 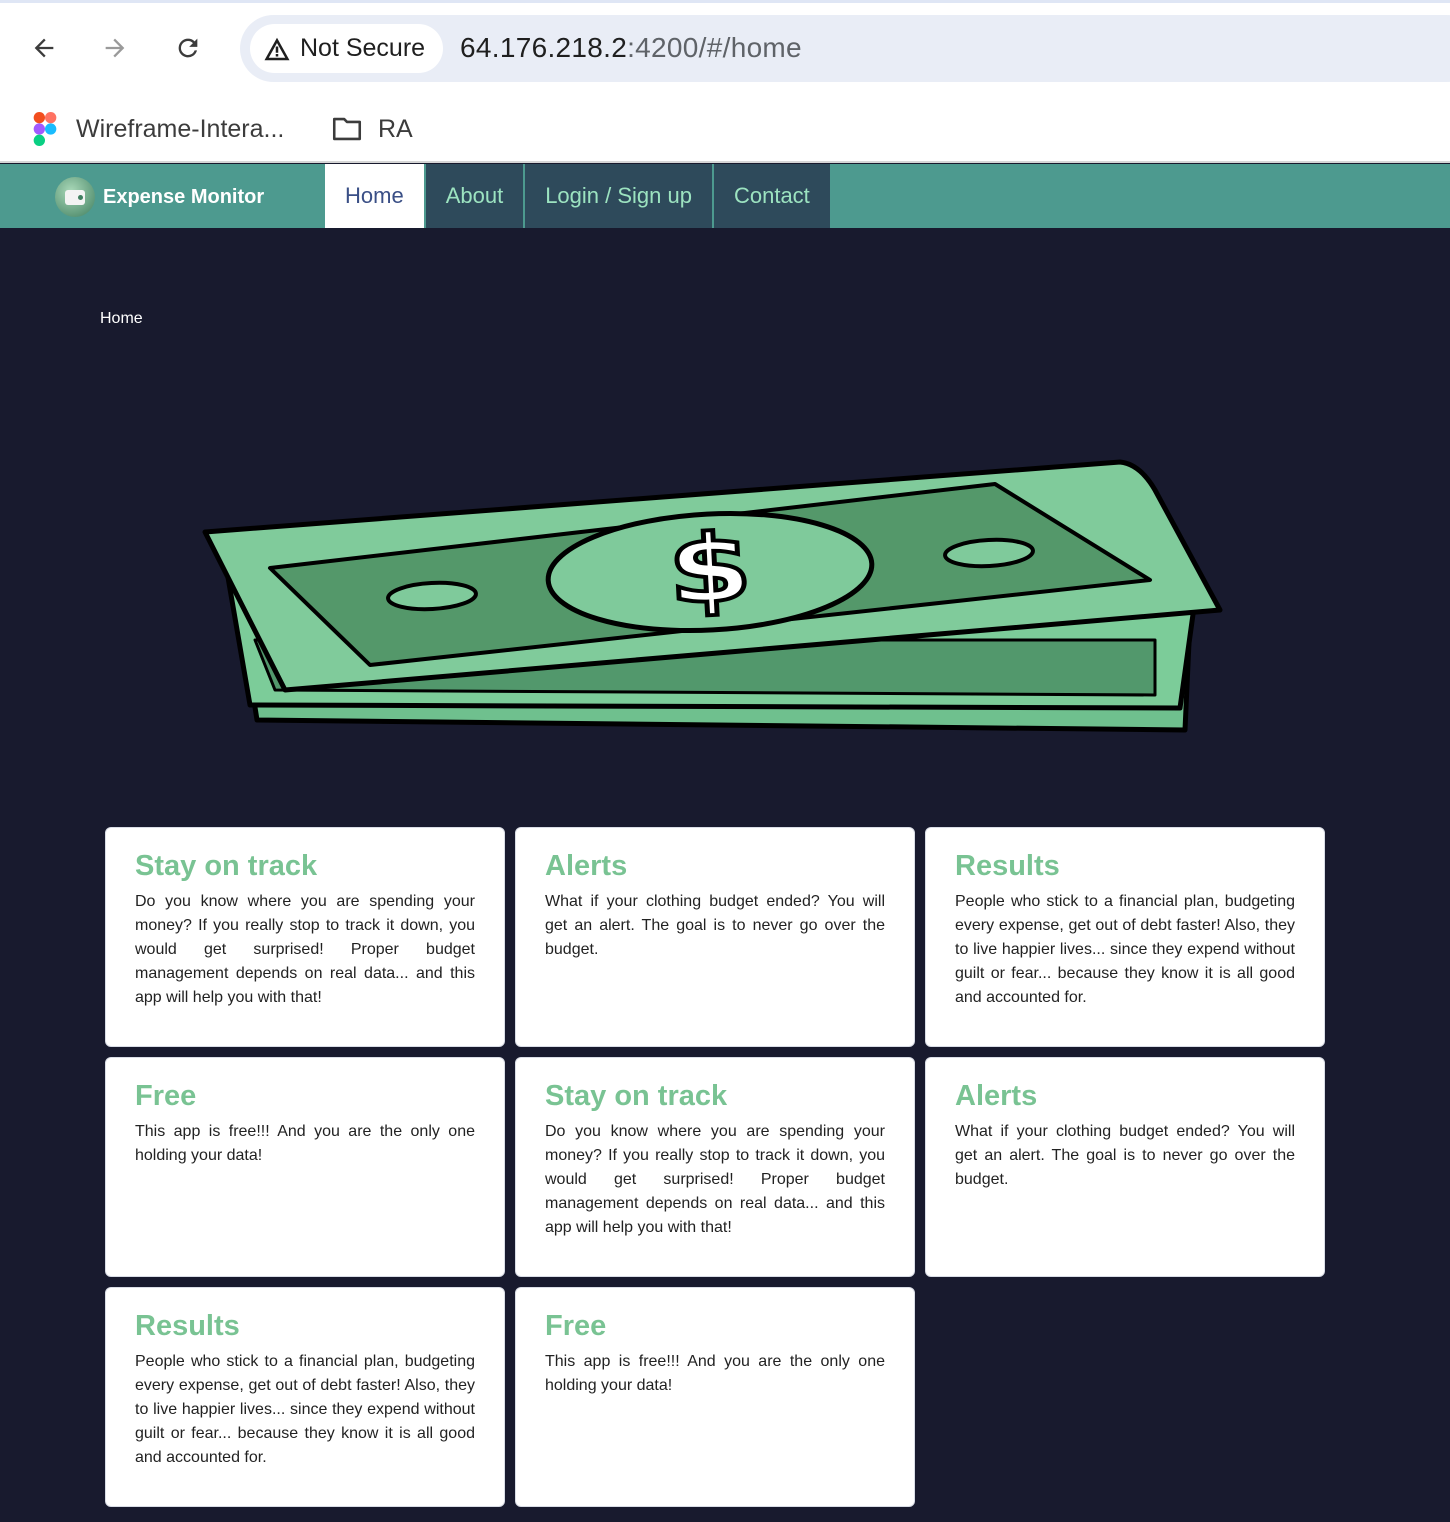 I want to click on reload-icon, so click(x=188, y=48).